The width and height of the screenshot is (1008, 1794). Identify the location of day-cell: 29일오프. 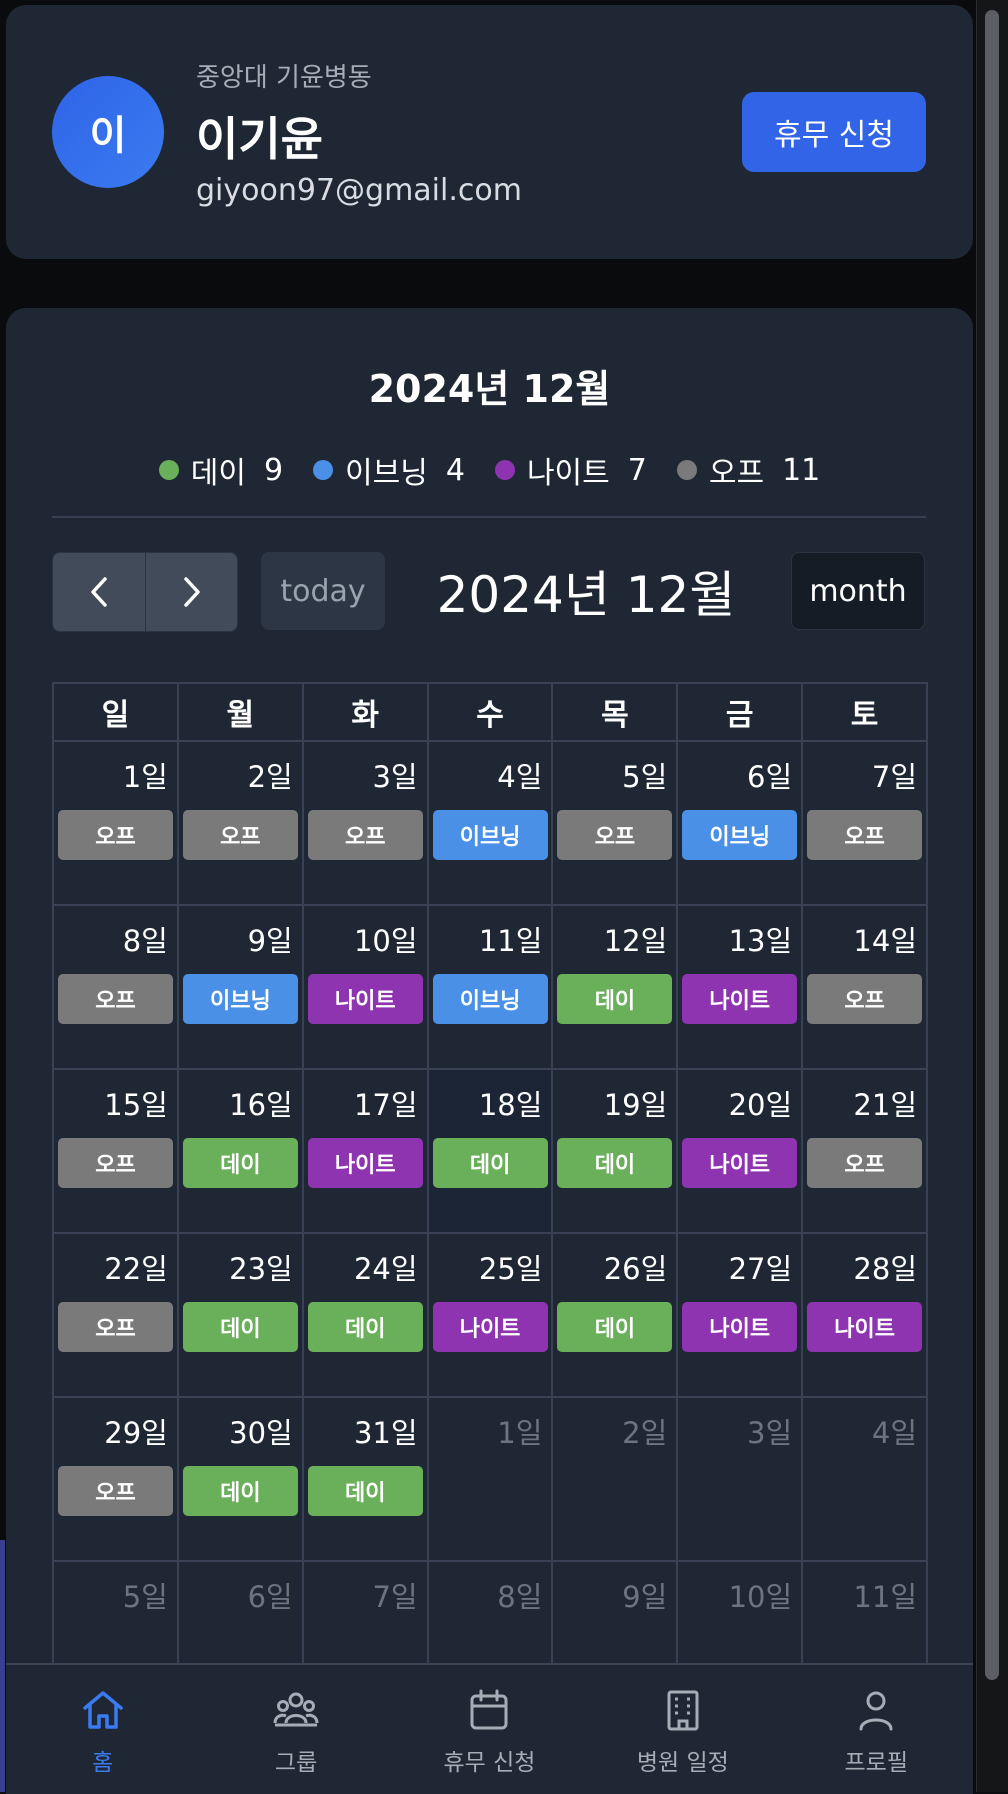
(116, 1480).